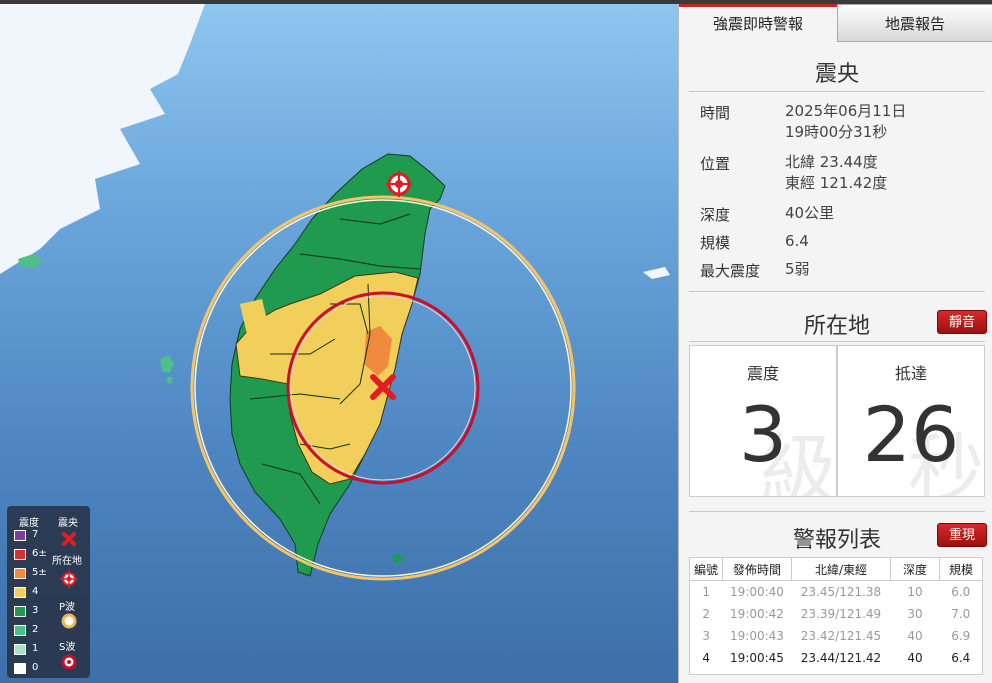  What do you see at coordinates (68, 523) in the screenshot?
I see `legend-epicenter-title: 震央` at bounding box center [68, 523].